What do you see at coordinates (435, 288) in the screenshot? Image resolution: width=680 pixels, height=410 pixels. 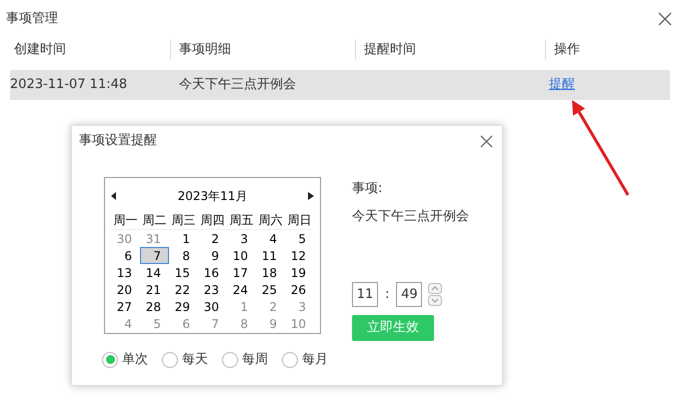 I see `increment-icon` at bounding box center [435, 288].